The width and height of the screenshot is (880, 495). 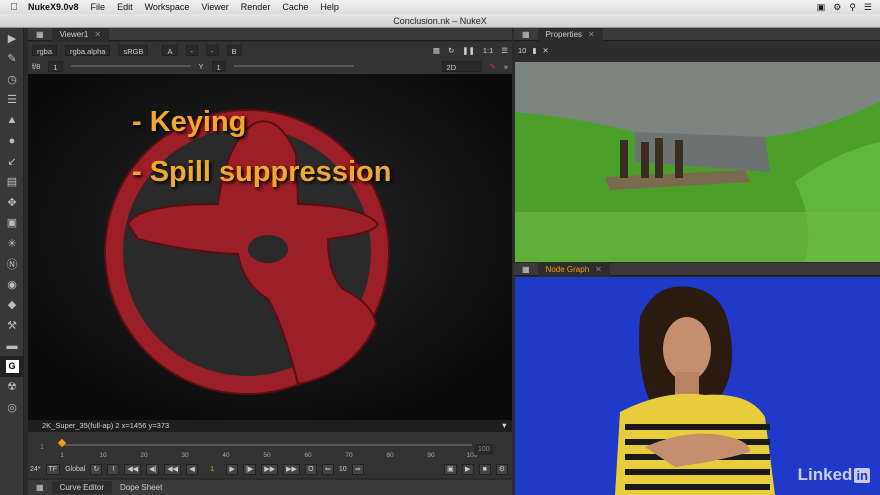 I want to click on overlay-icon: ▦, so click(x=436, y=50).